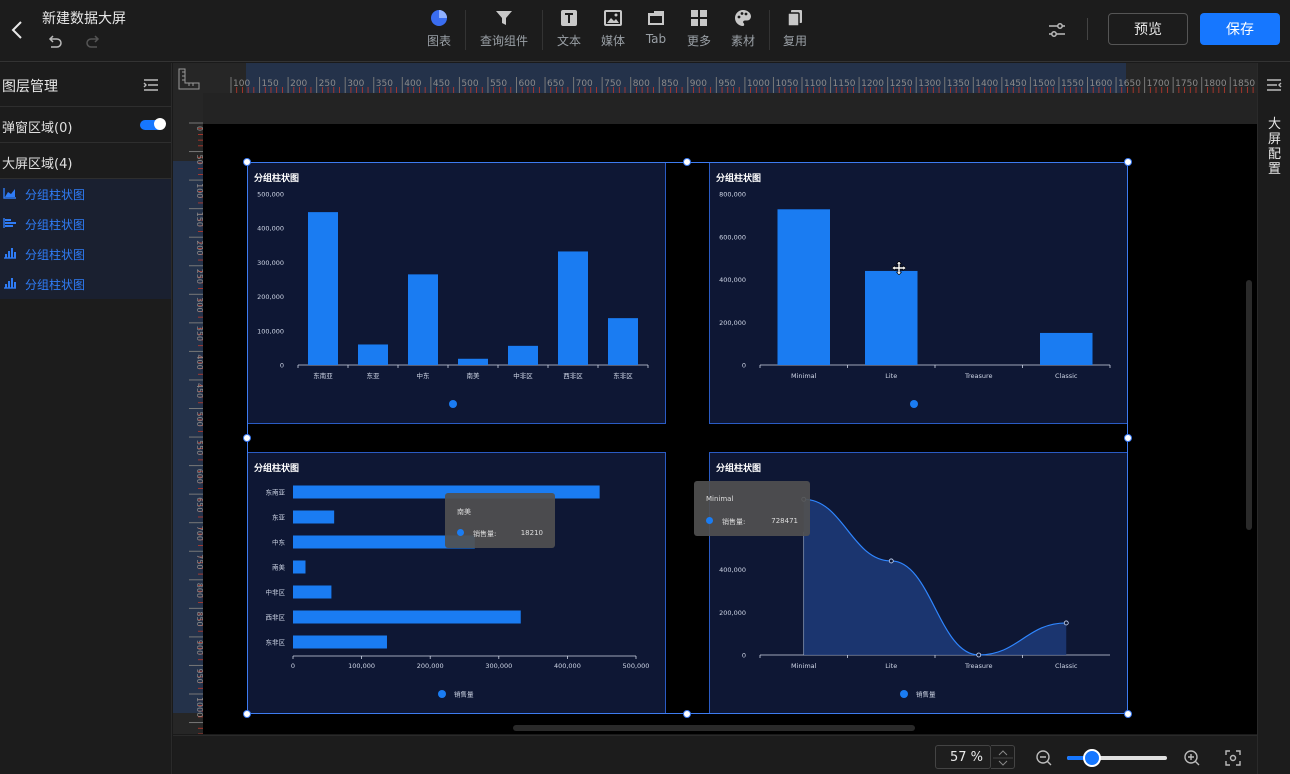 The height and width of the screenshot is (774, 1290). Describe the element at coordinates (636, 666) in the screenshot. I see `x-tick-label: 500,000` at that location.